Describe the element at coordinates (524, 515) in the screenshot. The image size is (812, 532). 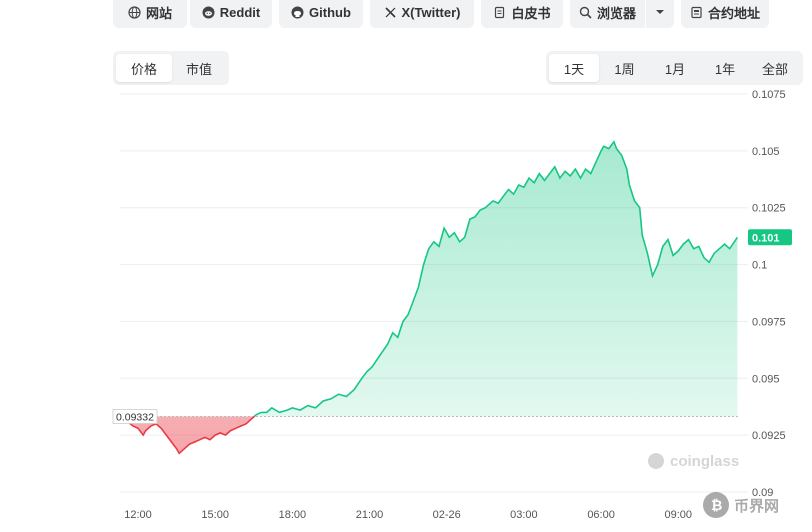
I see `x-tick-label: 03:00` at that location.